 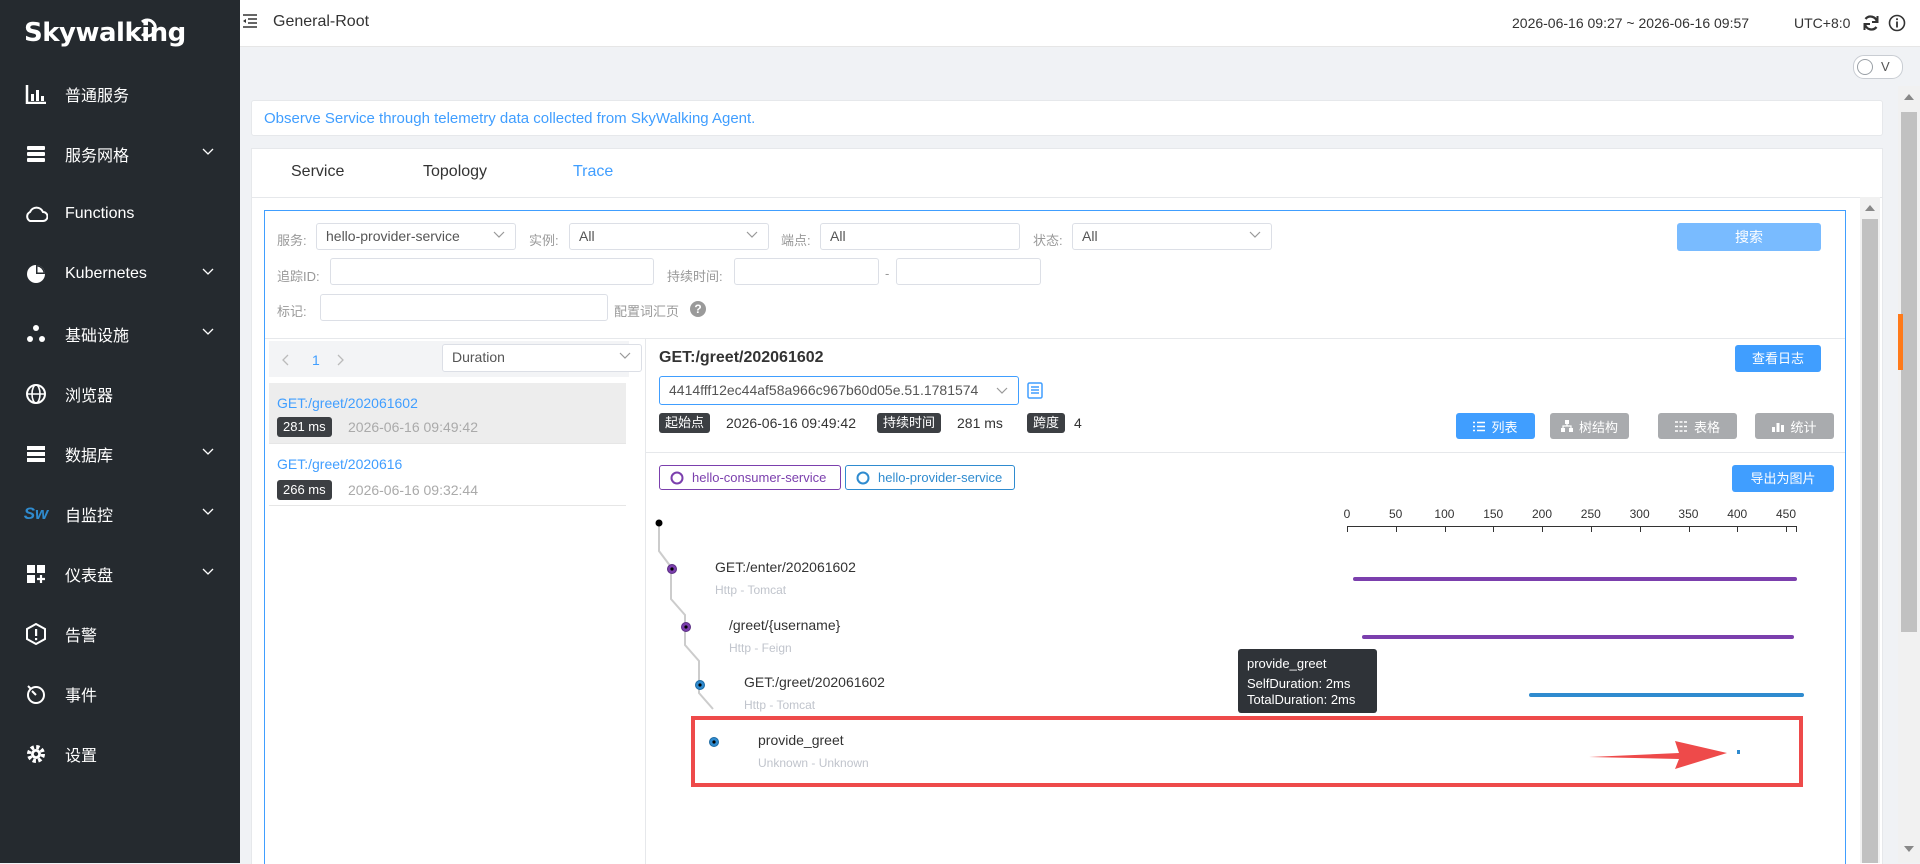 I want to click on sidebar-item-dashboard: 仪表盘, so click(x=120, y=574).